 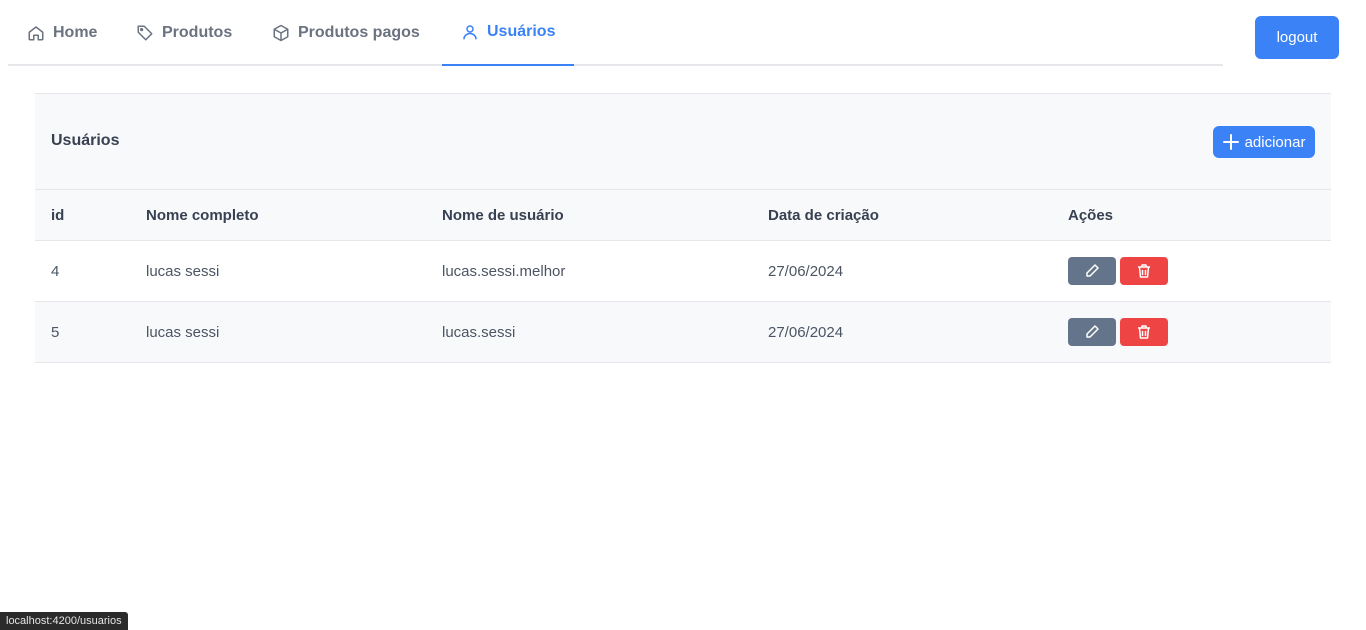 I want to click on header-nome-completo: Nome completo, so click(x=278, y=215).